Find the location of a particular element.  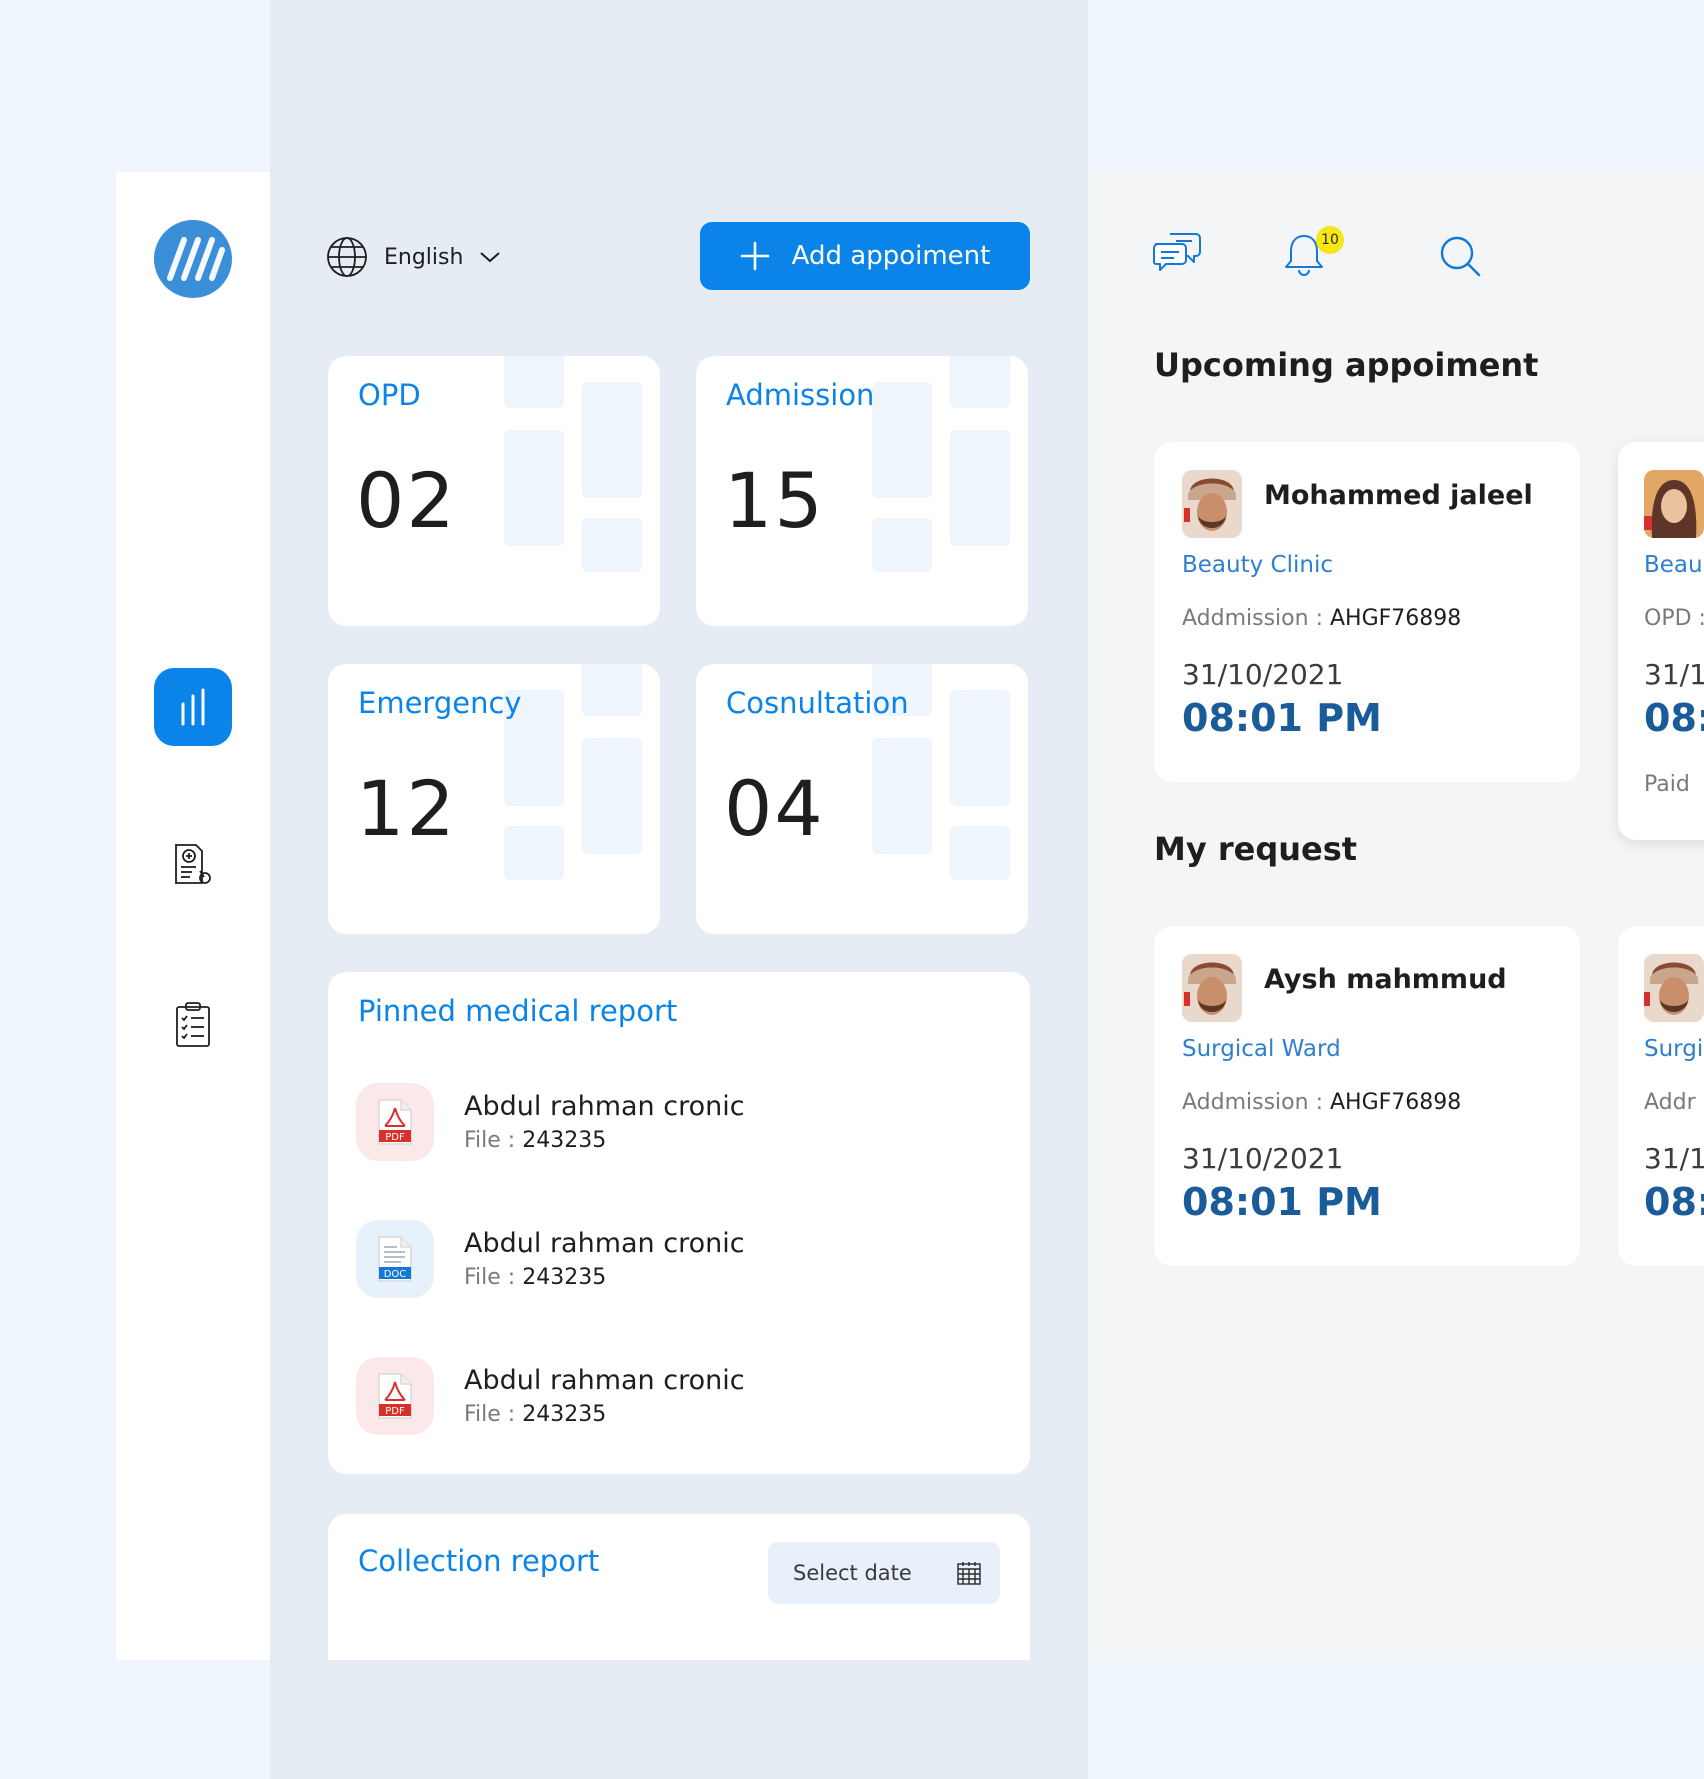

calendar-icon is located at coordinates (969, 1573).